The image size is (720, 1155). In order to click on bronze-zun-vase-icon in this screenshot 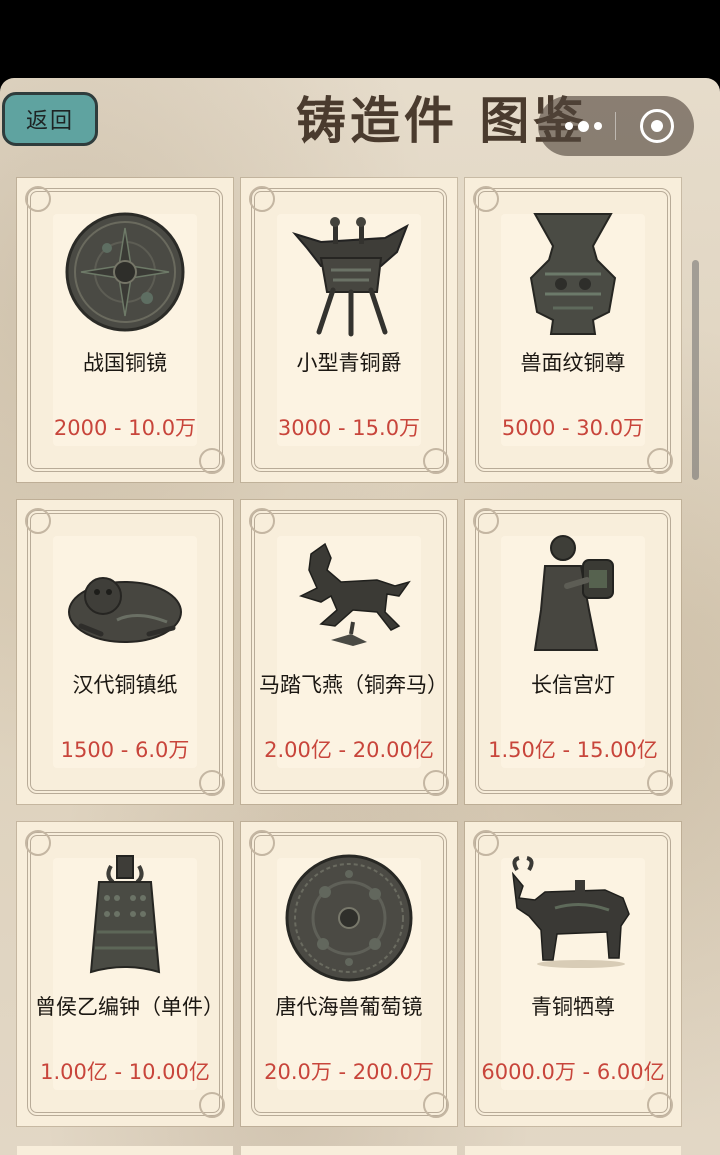, I will do `click(573, 273)`.